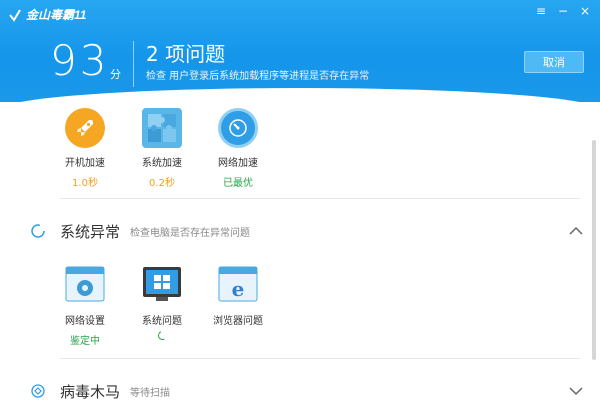 Image resolution: width=600 pixels, height=420 pixels. I want to click on speedup-item-boot: 开机加速 1.0秒, so click(85, 148).